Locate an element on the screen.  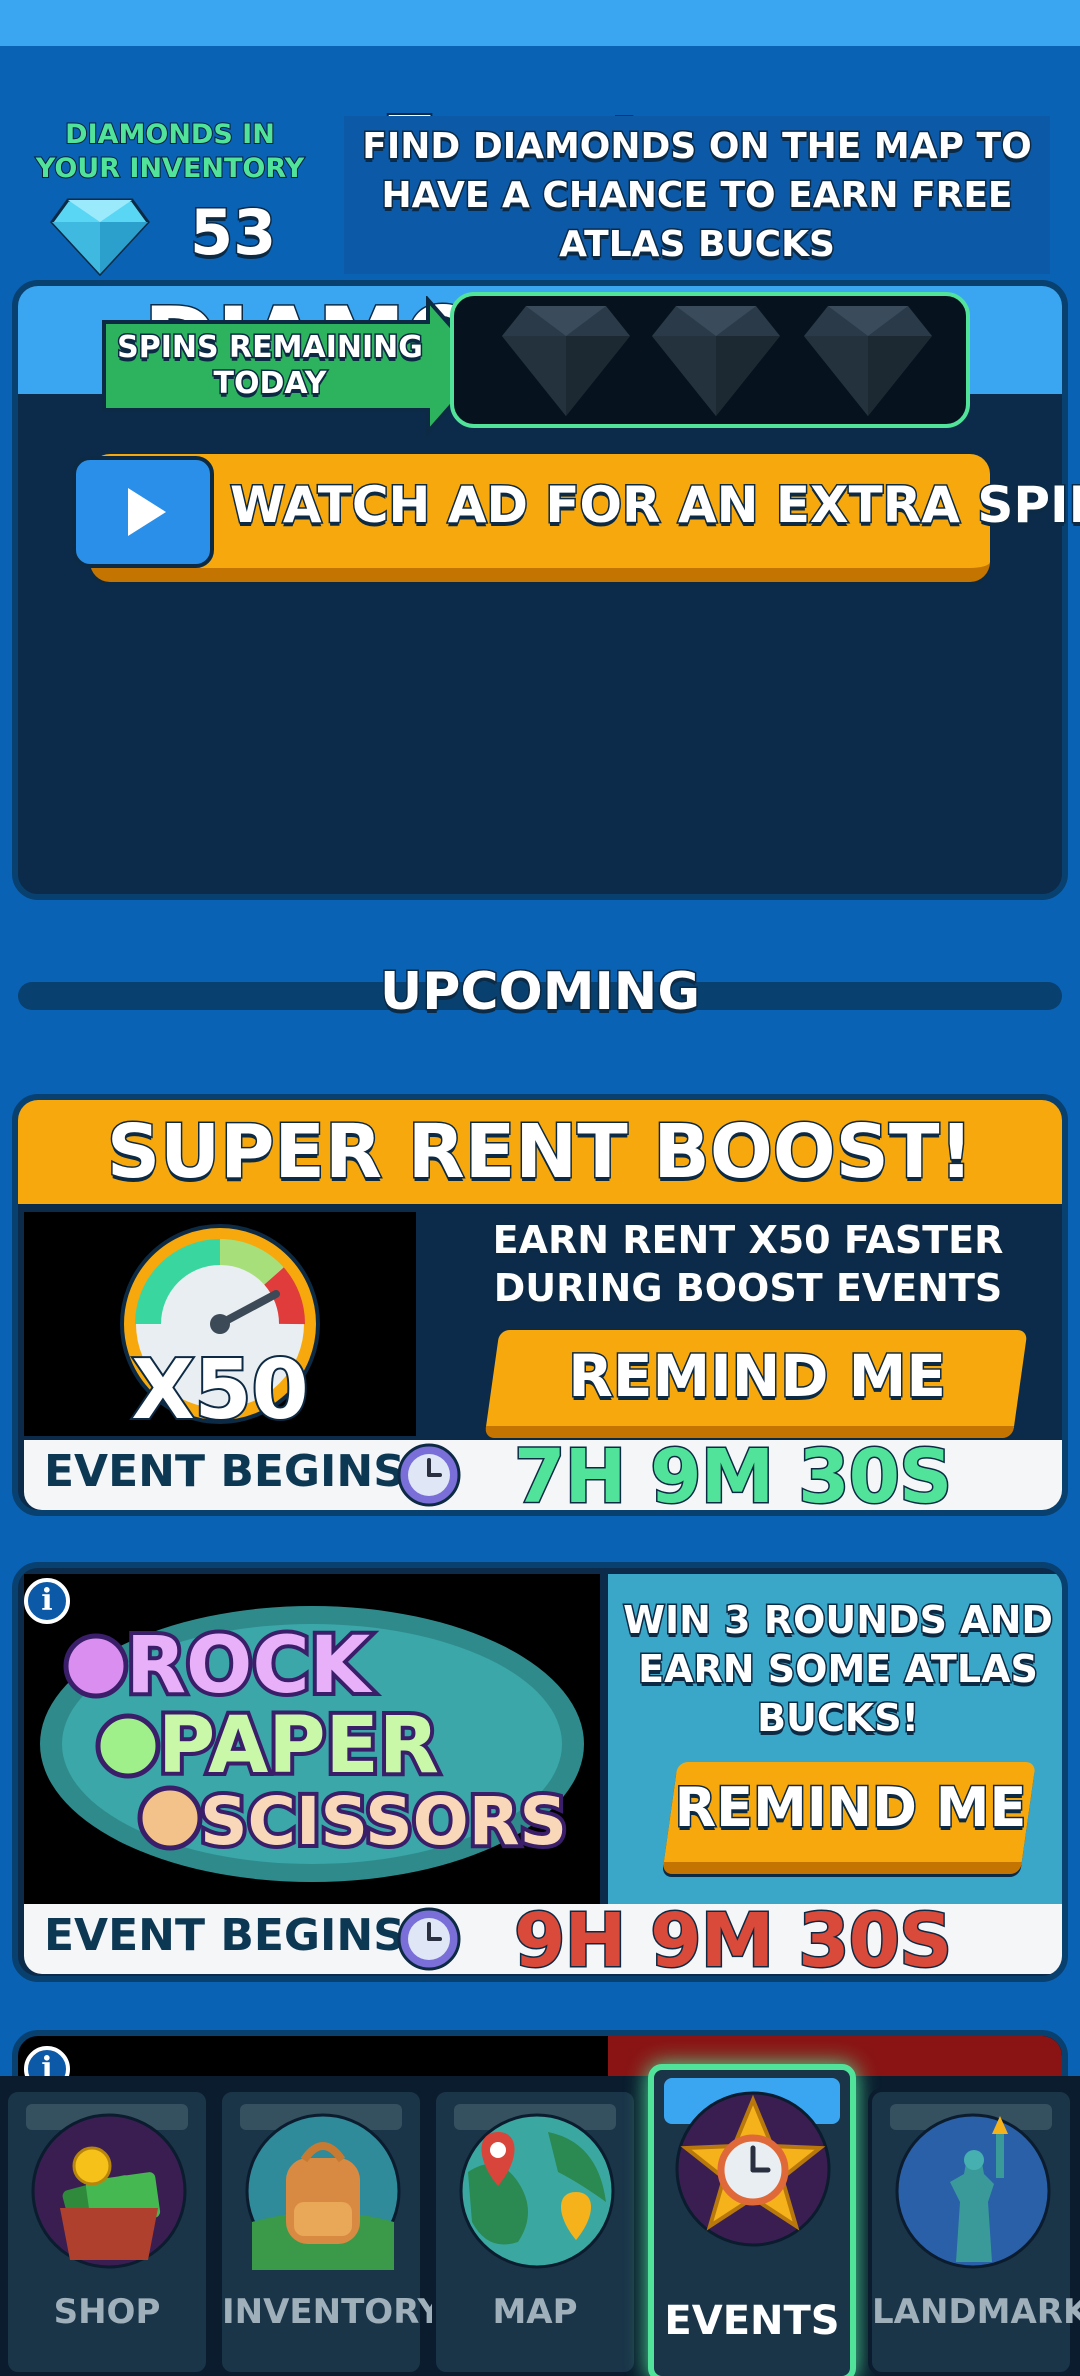
event-timer-strip: EVENT BEGINS 7H 9M 30S is located at coordinates (543, 1471).